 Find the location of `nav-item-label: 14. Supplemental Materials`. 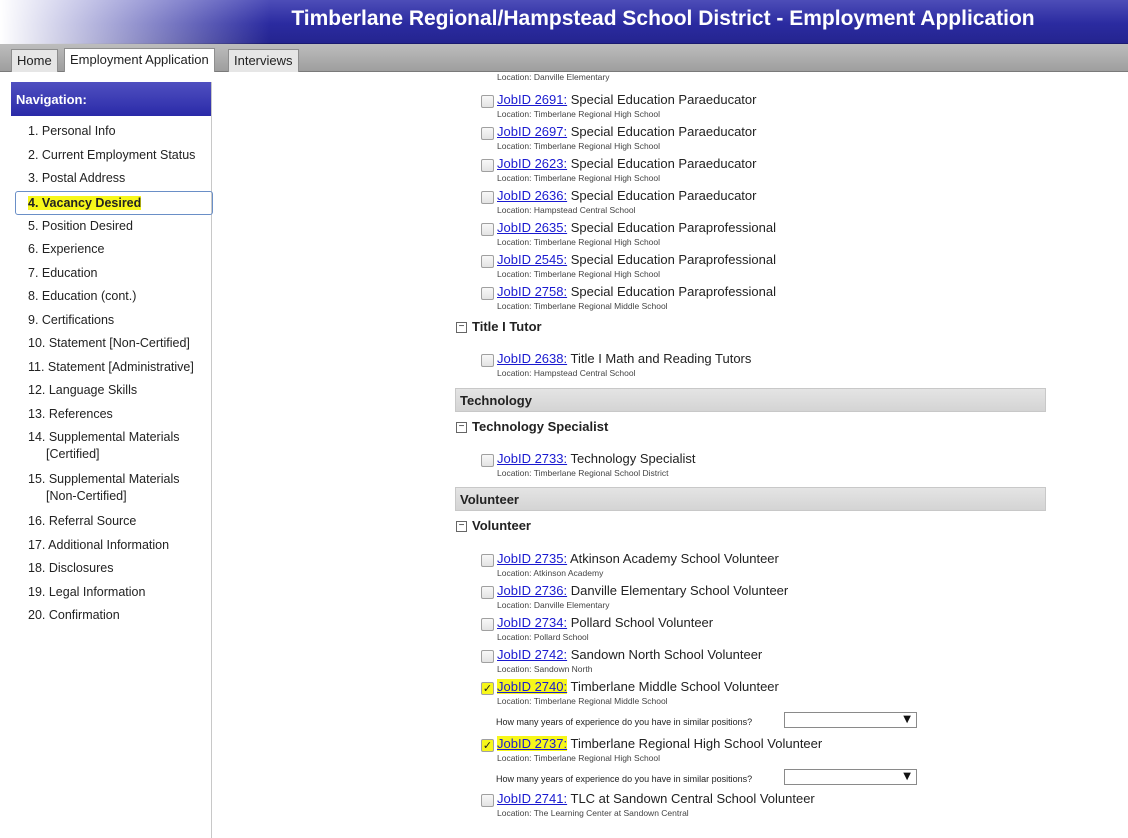

nav-item-label: 14. Supplemental Materials is located at coordinates (104, 437).